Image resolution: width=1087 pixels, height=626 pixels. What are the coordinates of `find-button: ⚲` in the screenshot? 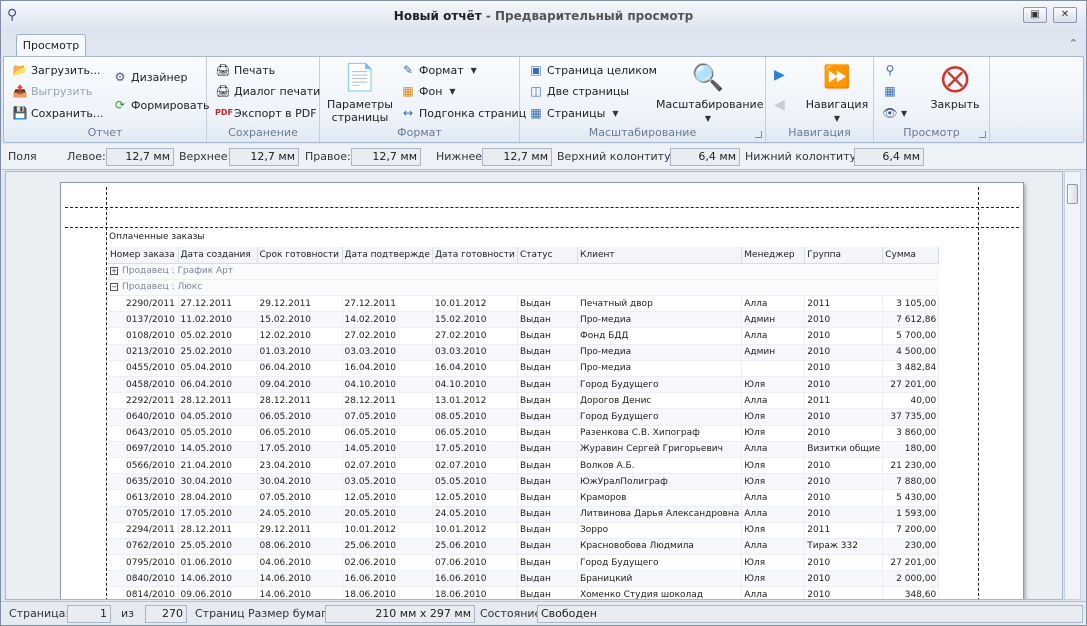 It's located at (891, 70).